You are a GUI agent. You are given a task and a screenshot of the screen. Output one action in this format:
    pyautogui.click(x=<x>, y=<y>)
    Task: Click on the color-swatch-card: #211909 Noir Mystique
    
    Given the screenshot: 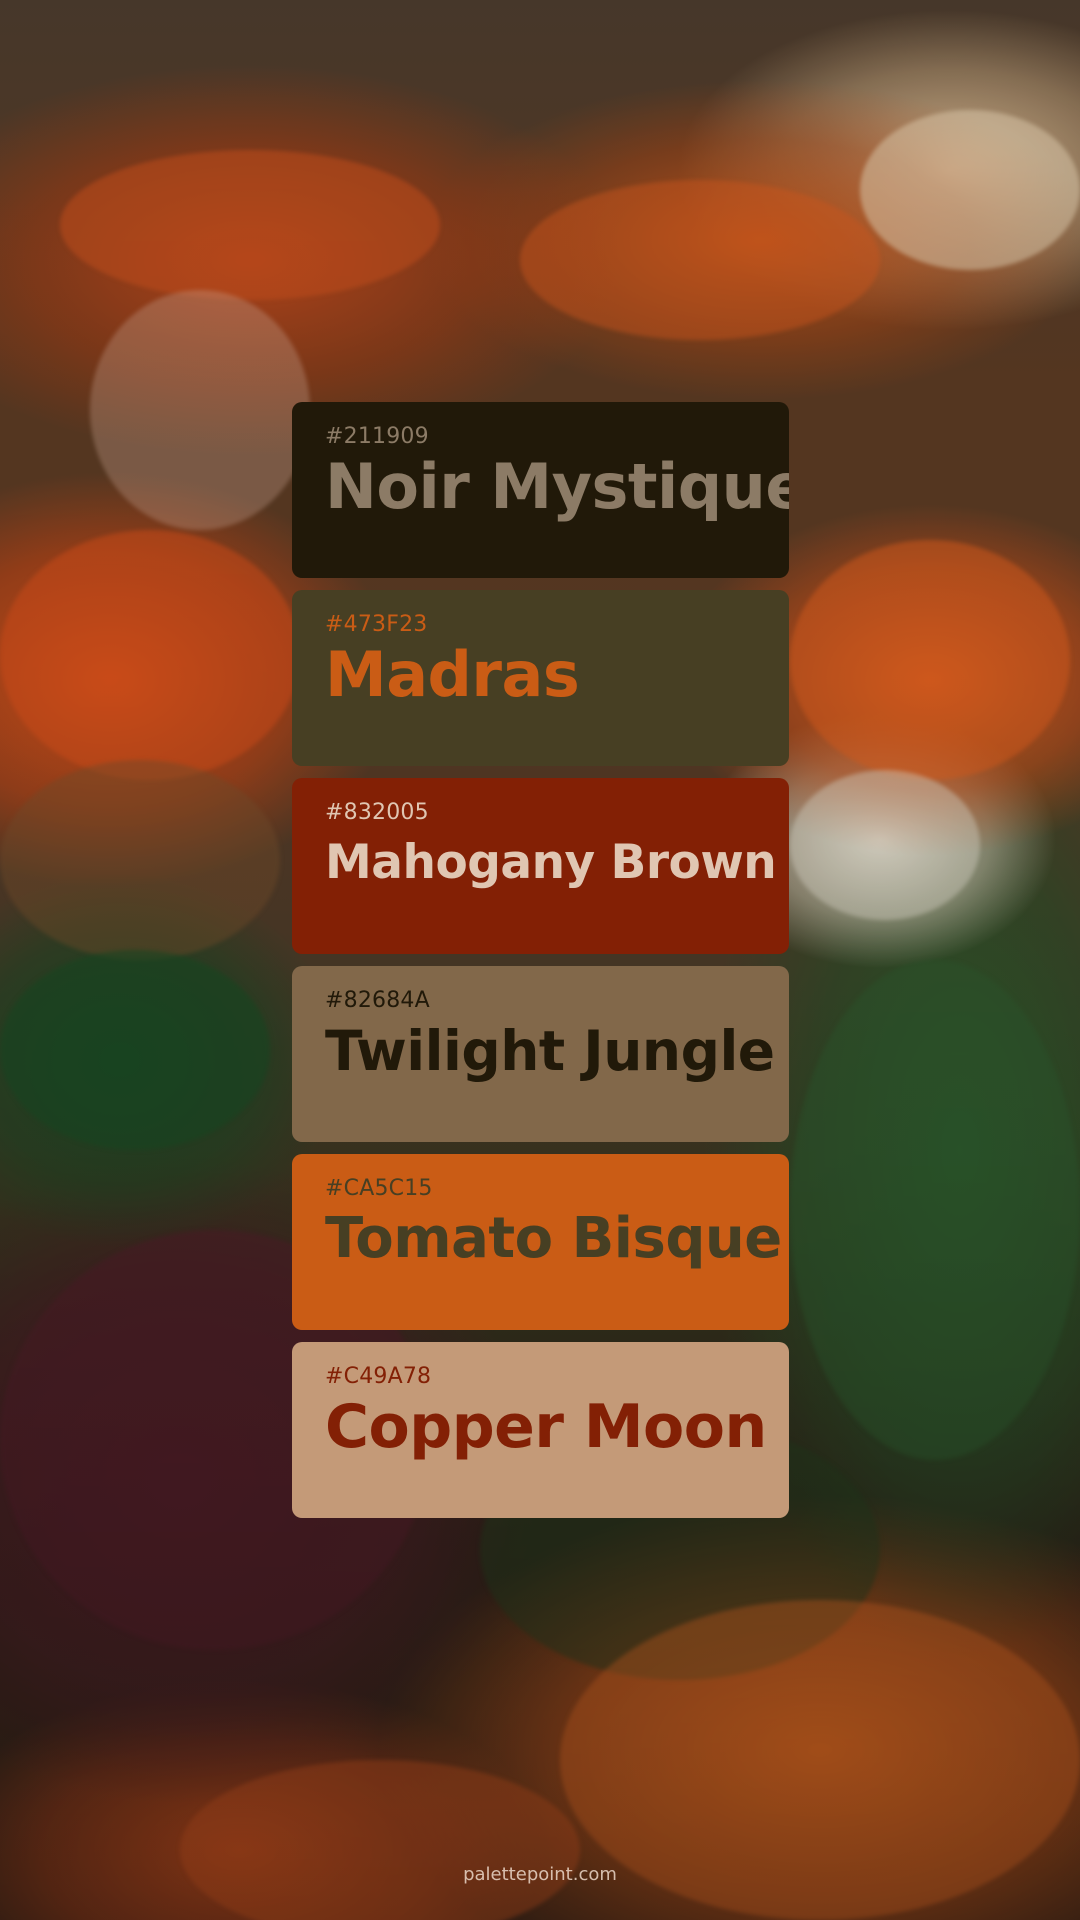 What is the action you would take?
    pyautogui.click(x=540, y=490)
    